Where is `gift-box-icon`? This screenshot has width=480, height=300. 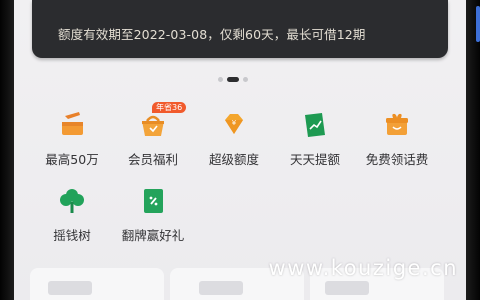
gift-box-icon is located at coordinates (397, 125).